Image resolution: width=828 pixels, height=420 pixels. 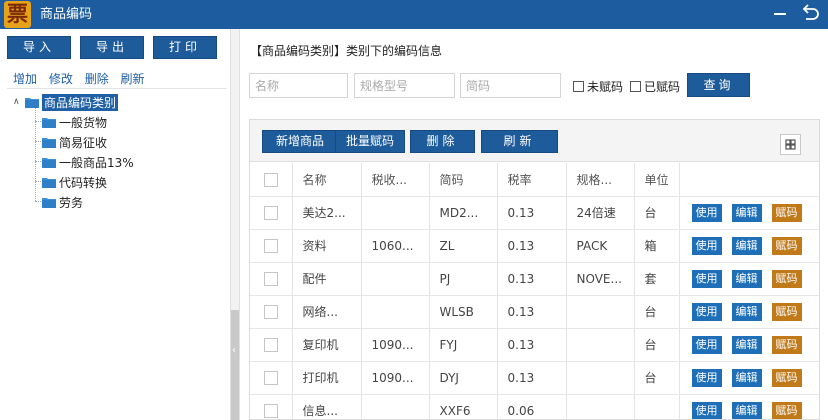 I want to click on assigned-checkbox: 已赋码, so click(x=655, y=86).